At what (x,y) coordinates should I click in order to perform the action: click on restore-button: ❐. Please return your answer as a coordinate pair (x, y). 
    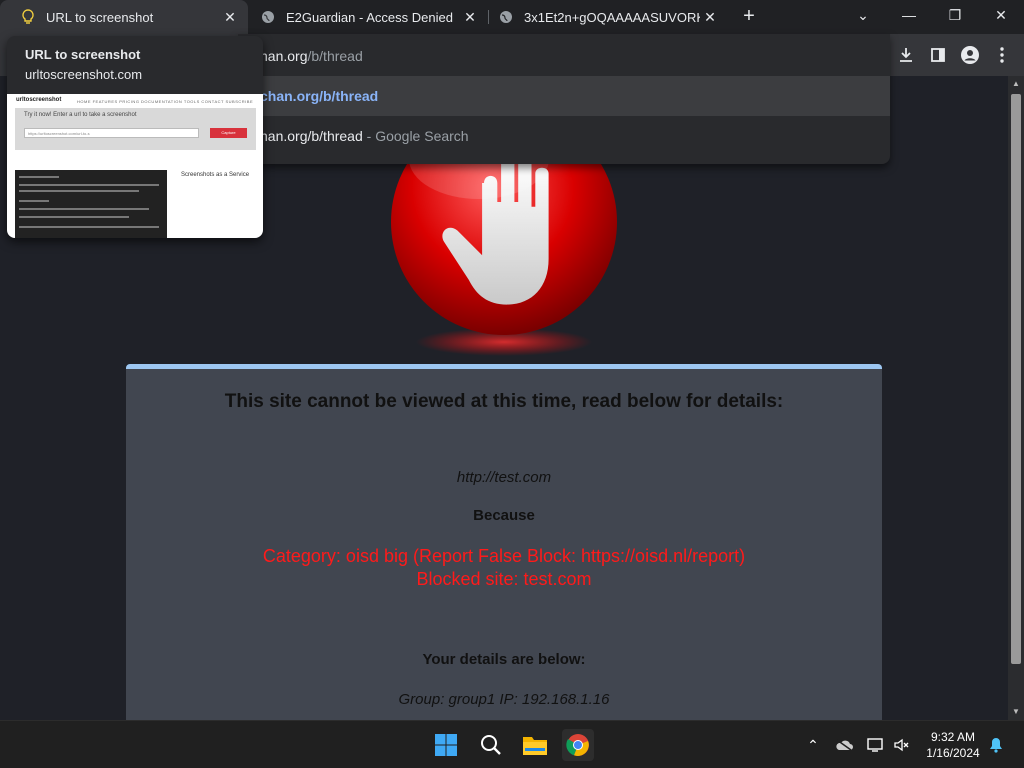
    Looking at the image, I should click on (955, 15).